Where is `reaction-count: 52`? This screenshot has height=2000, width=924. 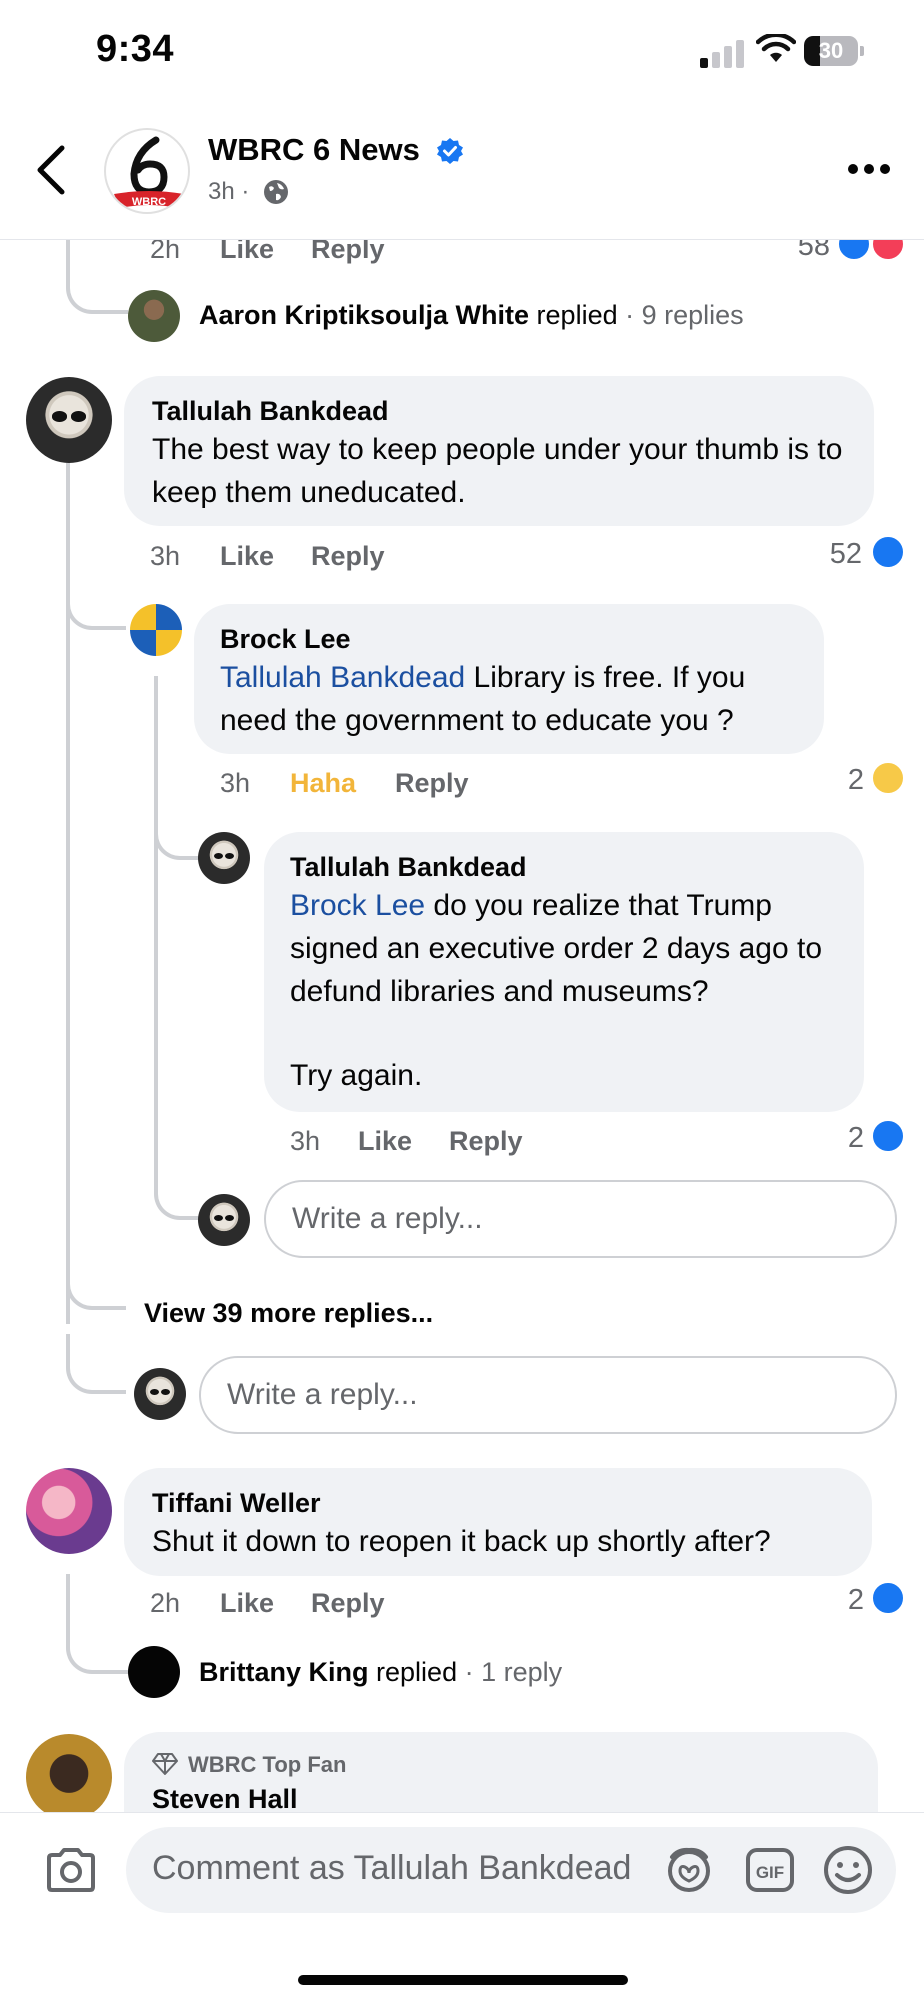
reaction-count: 52 is located at coordinates (845, 554).